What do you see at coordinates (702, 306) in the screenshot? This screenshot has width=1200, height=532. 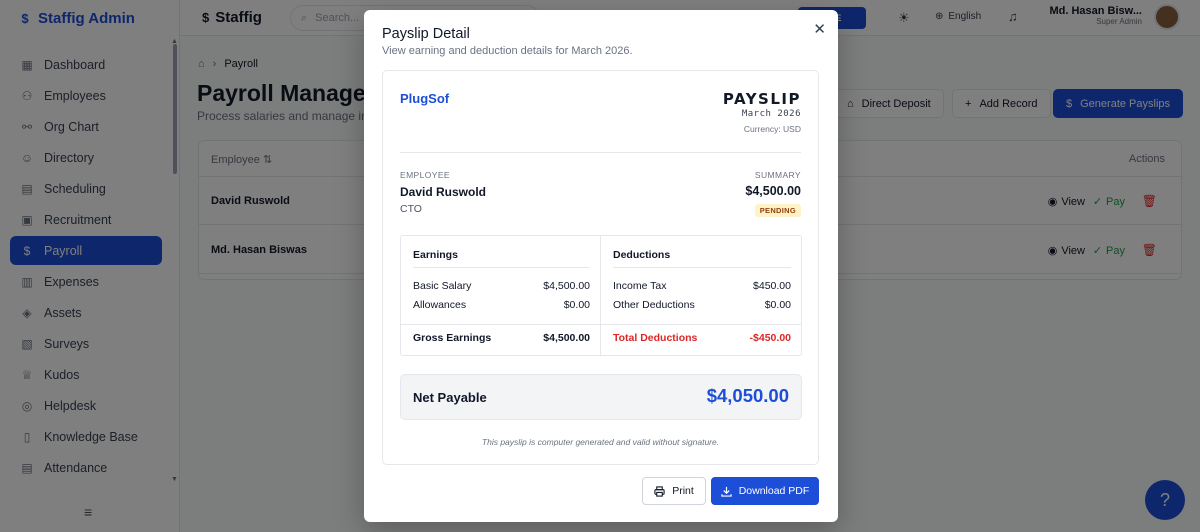 I see `deduction-row: Other Deductions $0.00` at bounding box center [702, 306].